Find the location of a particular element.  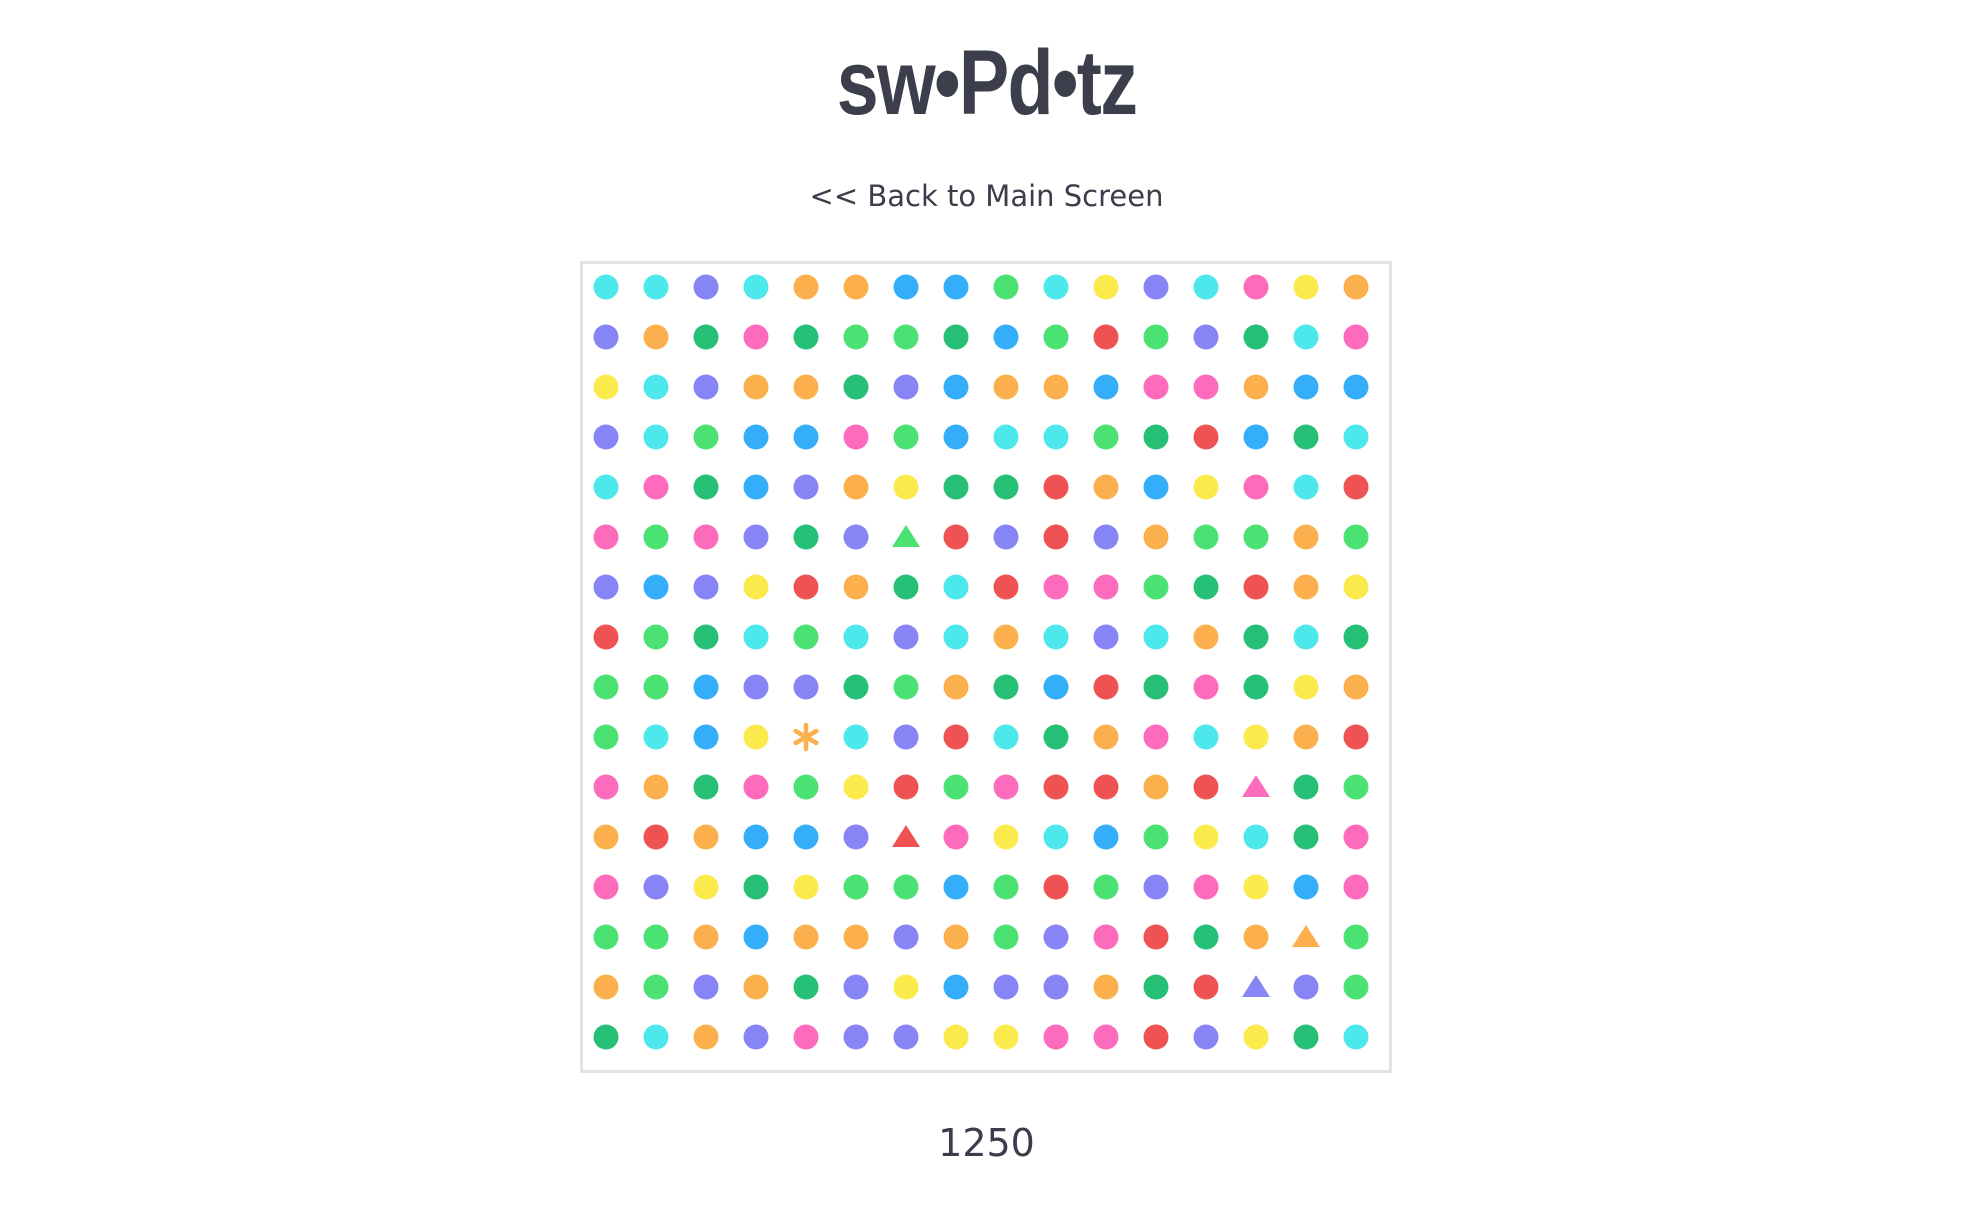

orange-asterisk-piece is located at coordinates (806, 737).